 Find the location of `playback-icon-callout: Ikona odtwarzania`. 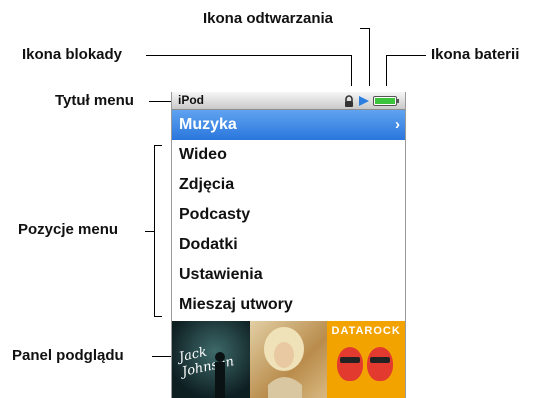

playback-icon-callout: Ikona odtwarzania is located at coordinates (268, 18).